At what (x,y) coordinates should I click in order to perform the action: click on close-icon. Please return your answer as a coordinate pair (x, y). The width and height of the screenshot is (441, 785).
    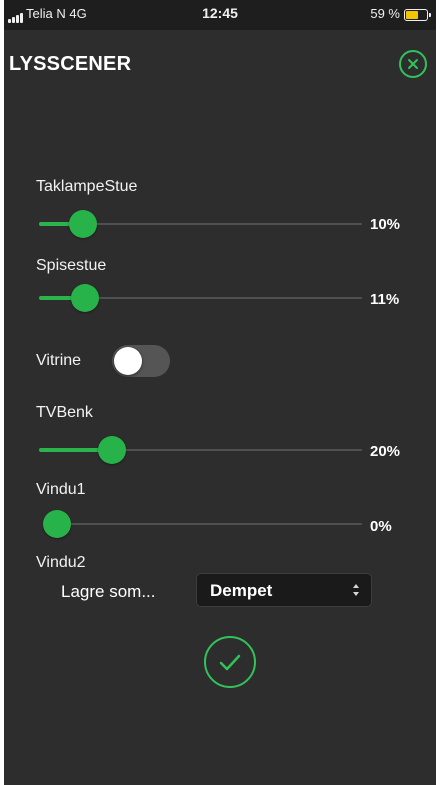
    Looking at the image, I should click on (413, 64).